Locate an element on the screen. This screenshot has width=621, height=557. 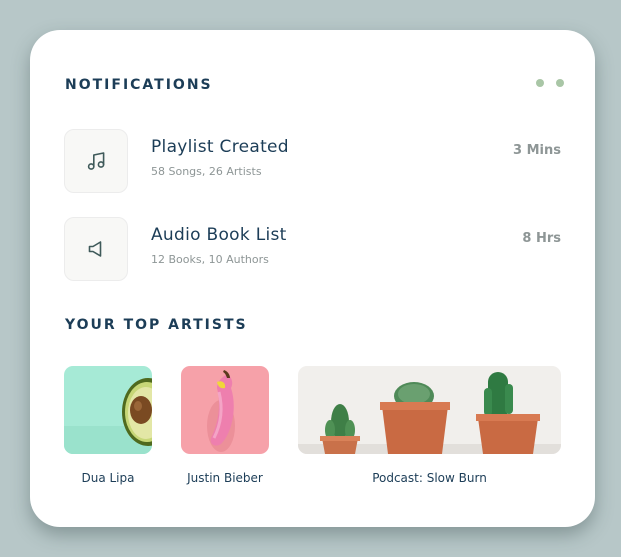
notification-time: 3 Mins is located at coordinates (537, 150).